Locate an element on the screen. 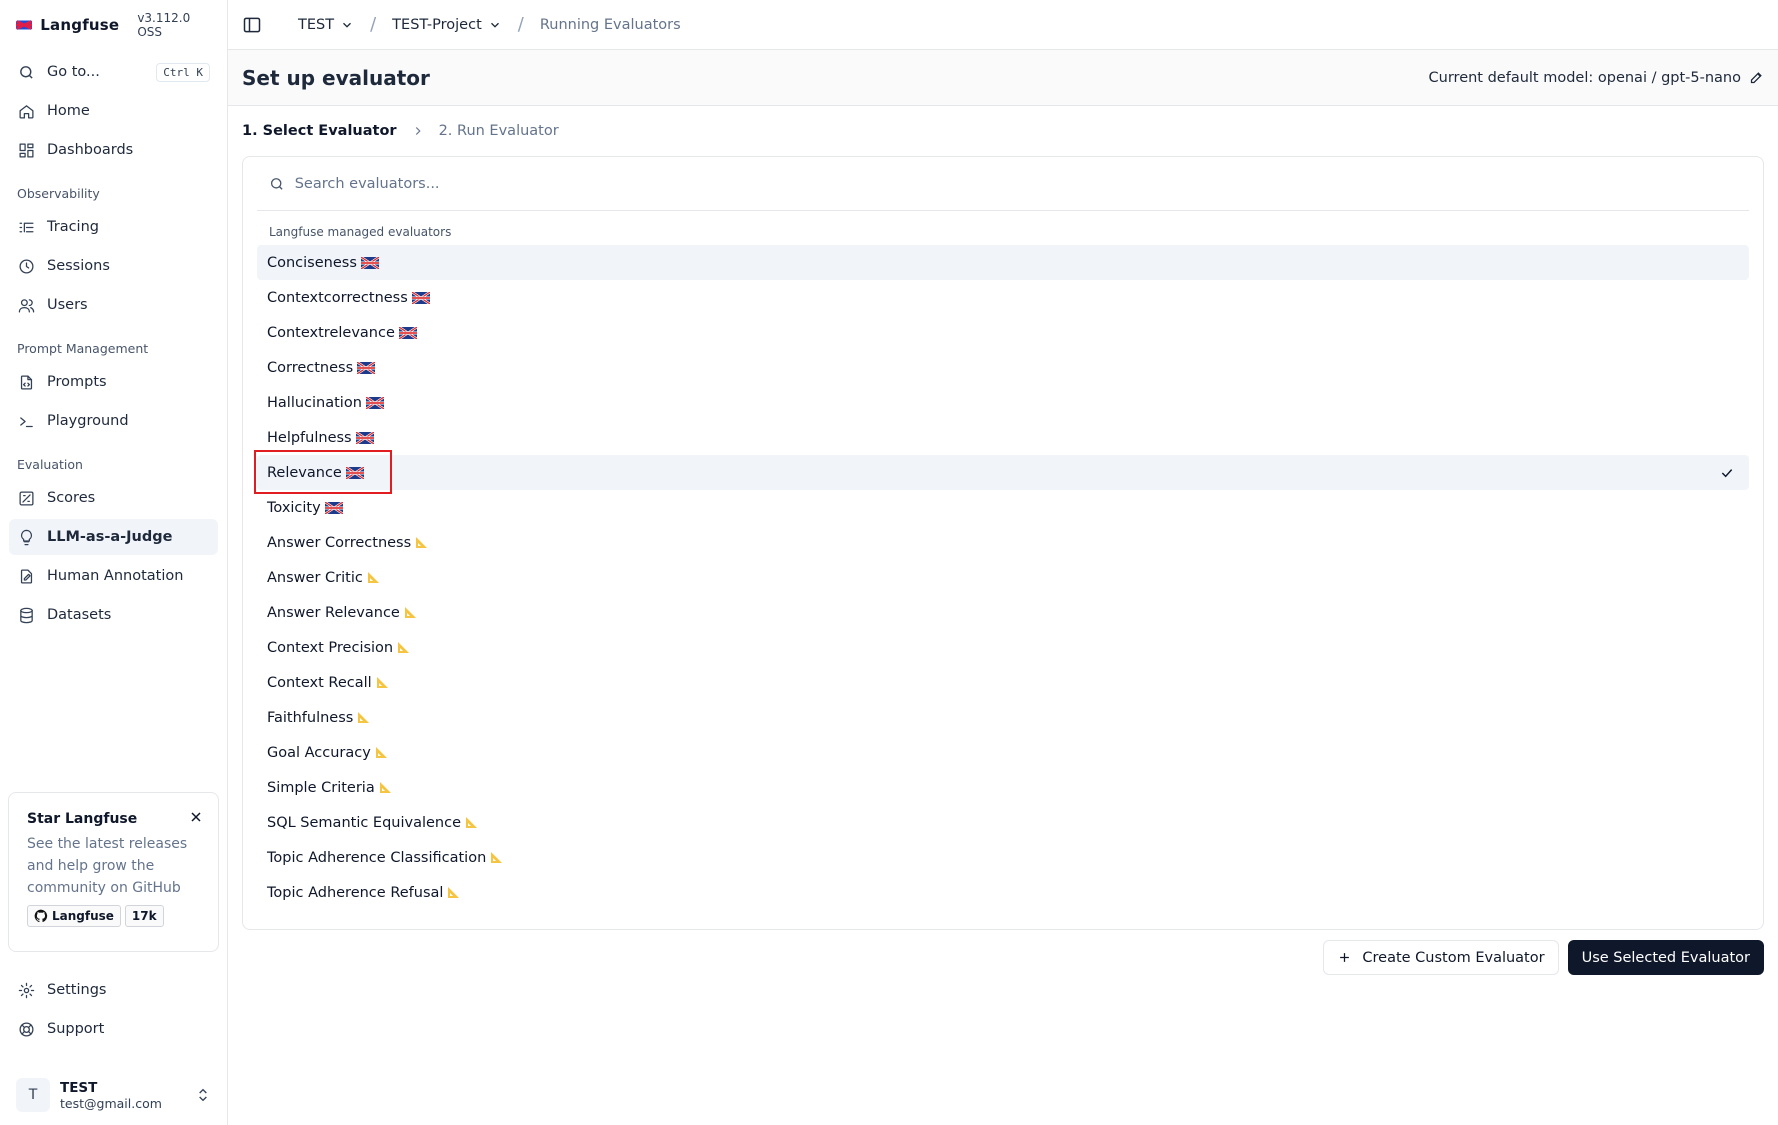  sidebar-item-llm-as-a-judge: LLM-as-a-Judge is located at coordinates (113, 537).